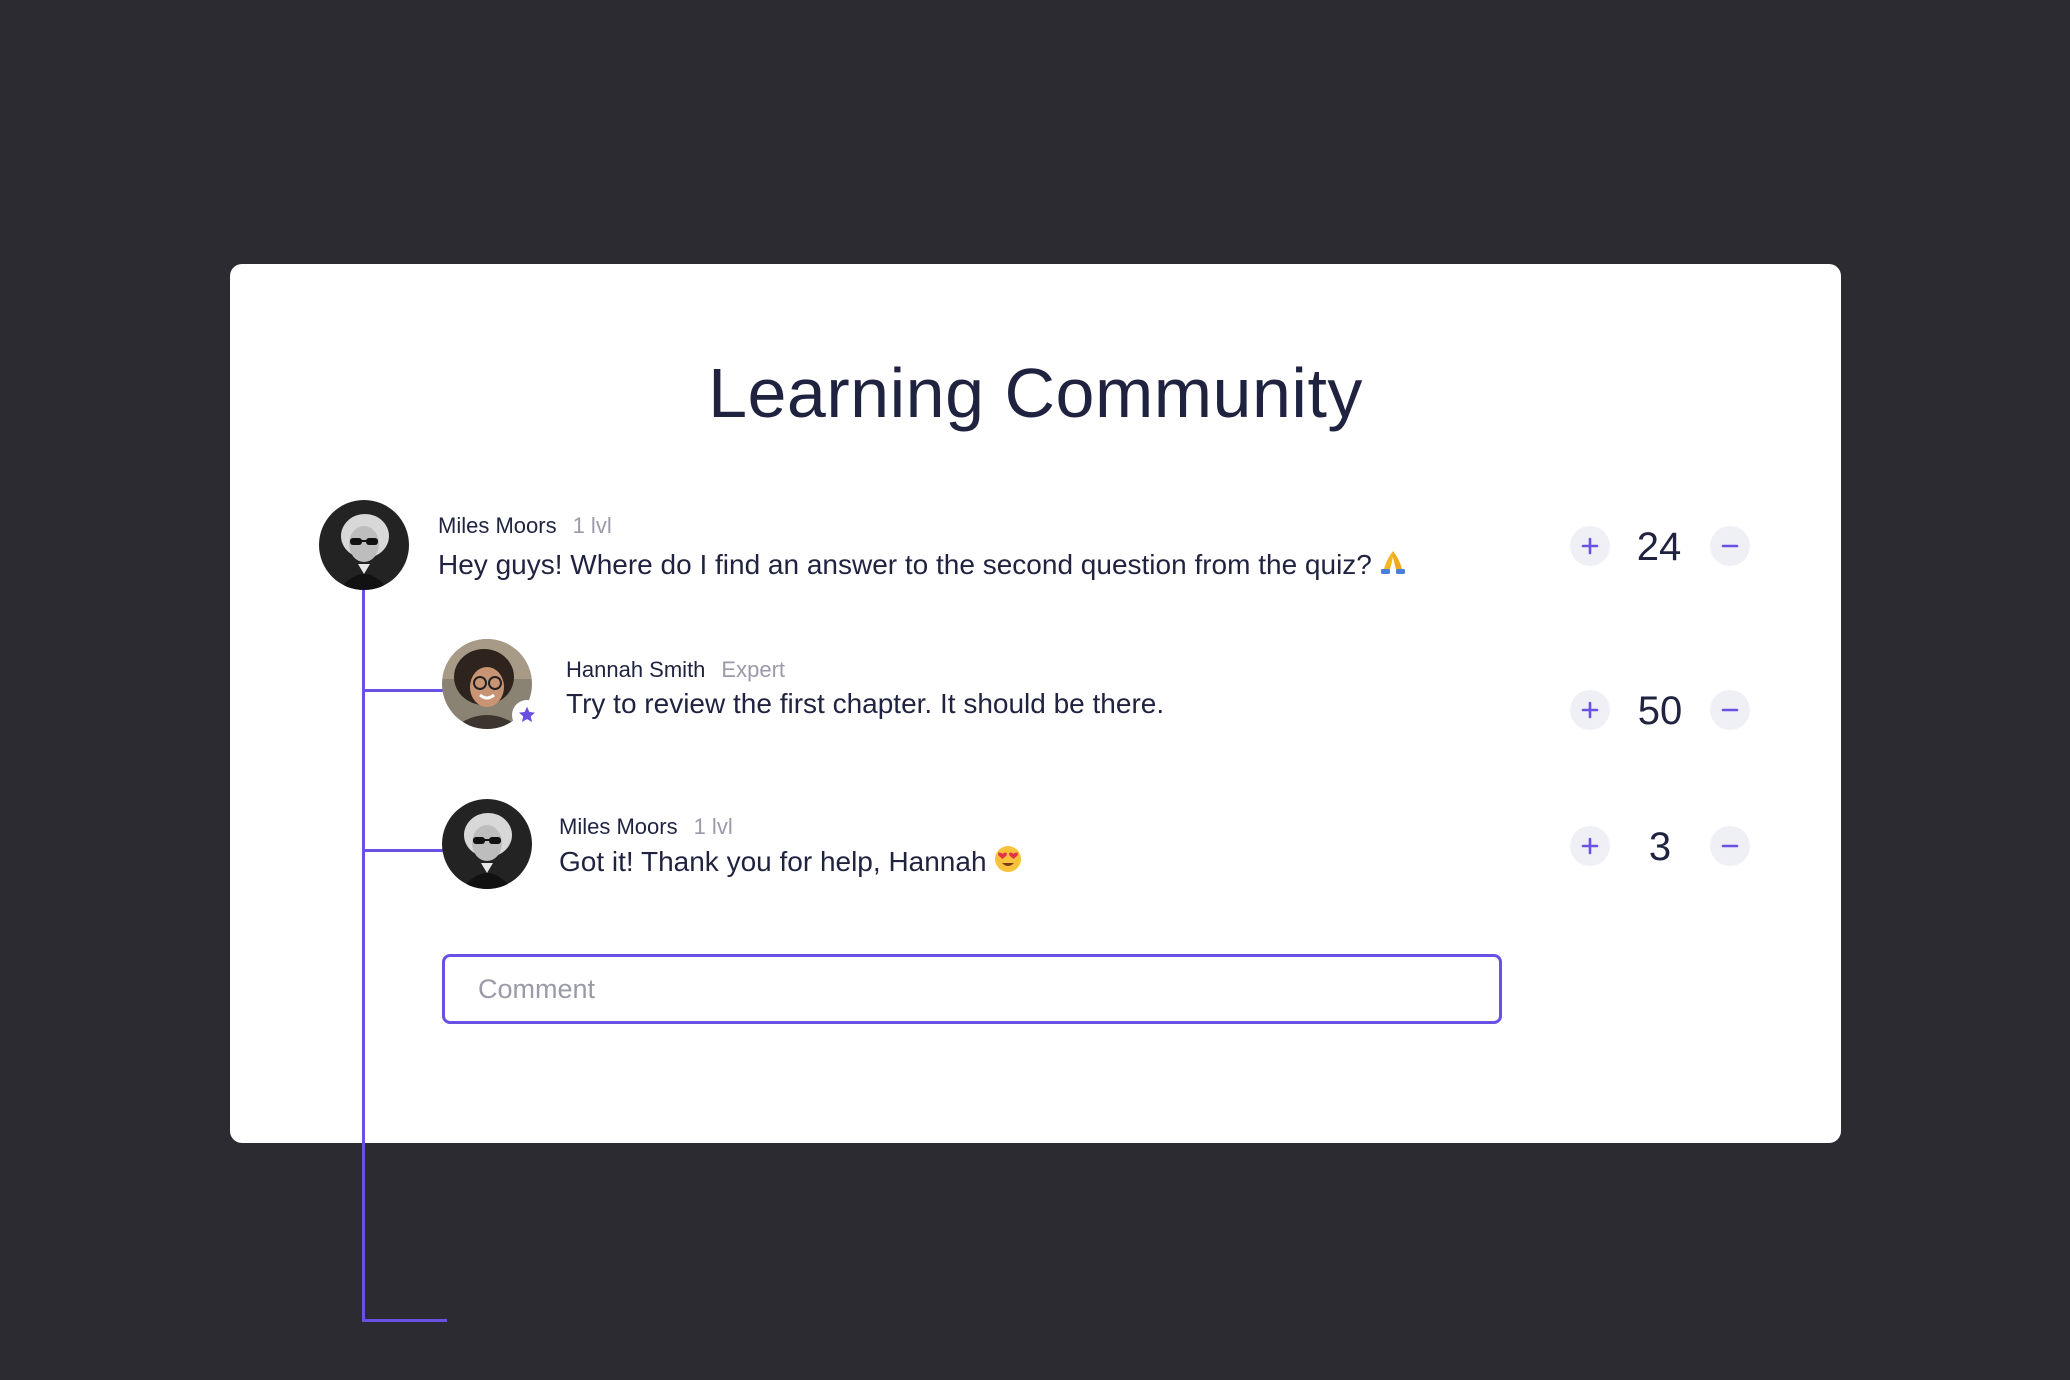 Image resolution: width=2070 pixels, height=1380 pixels. I want to click on comment-meta: Hannah Smith Expert, so click(675, 670).